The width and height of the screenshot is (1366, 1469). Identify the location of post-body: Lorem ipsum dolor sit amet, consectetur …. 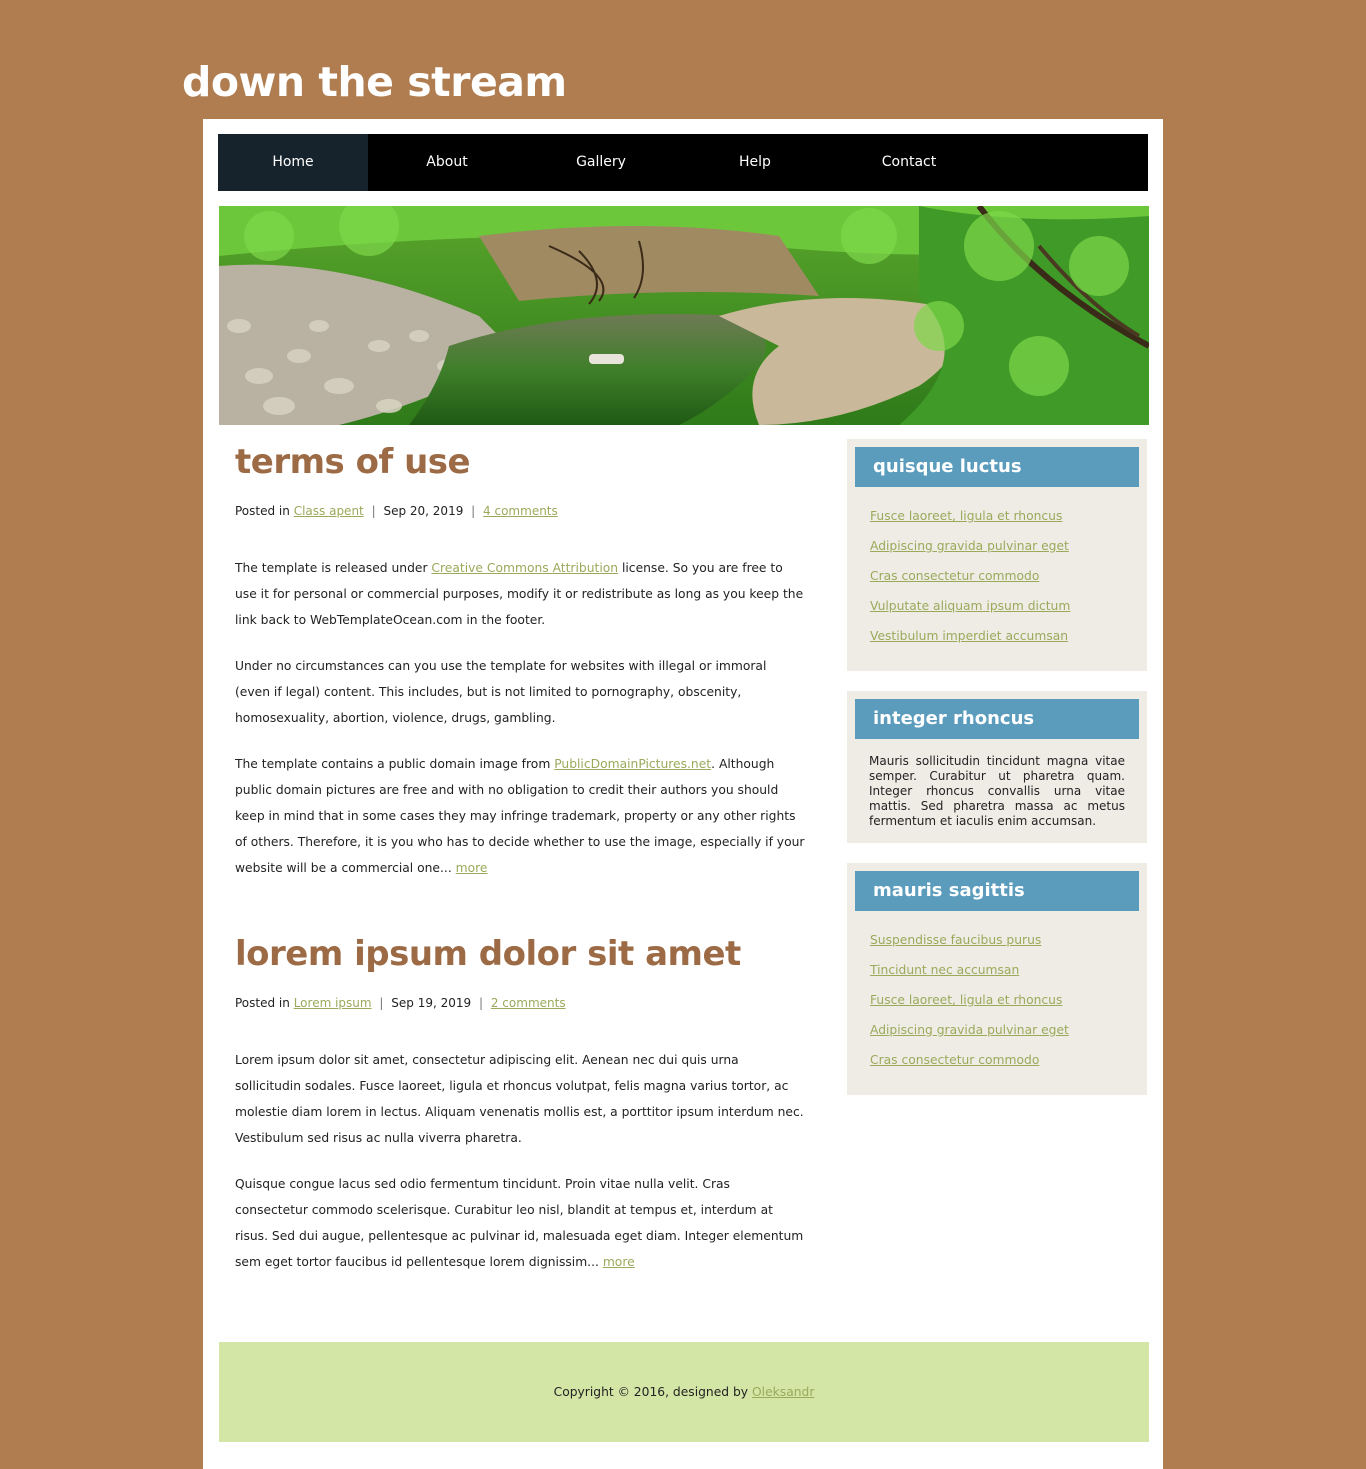
(520, 1161).